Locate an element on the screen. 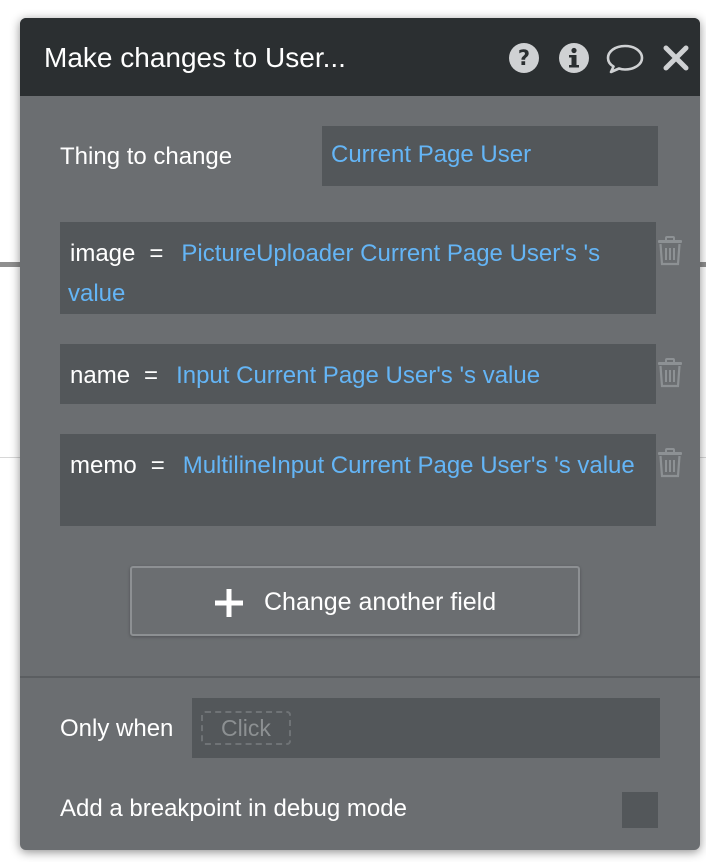 The width and height of the screenshot is (706, 862). field-name: memo is located at coordinates (103, 465).